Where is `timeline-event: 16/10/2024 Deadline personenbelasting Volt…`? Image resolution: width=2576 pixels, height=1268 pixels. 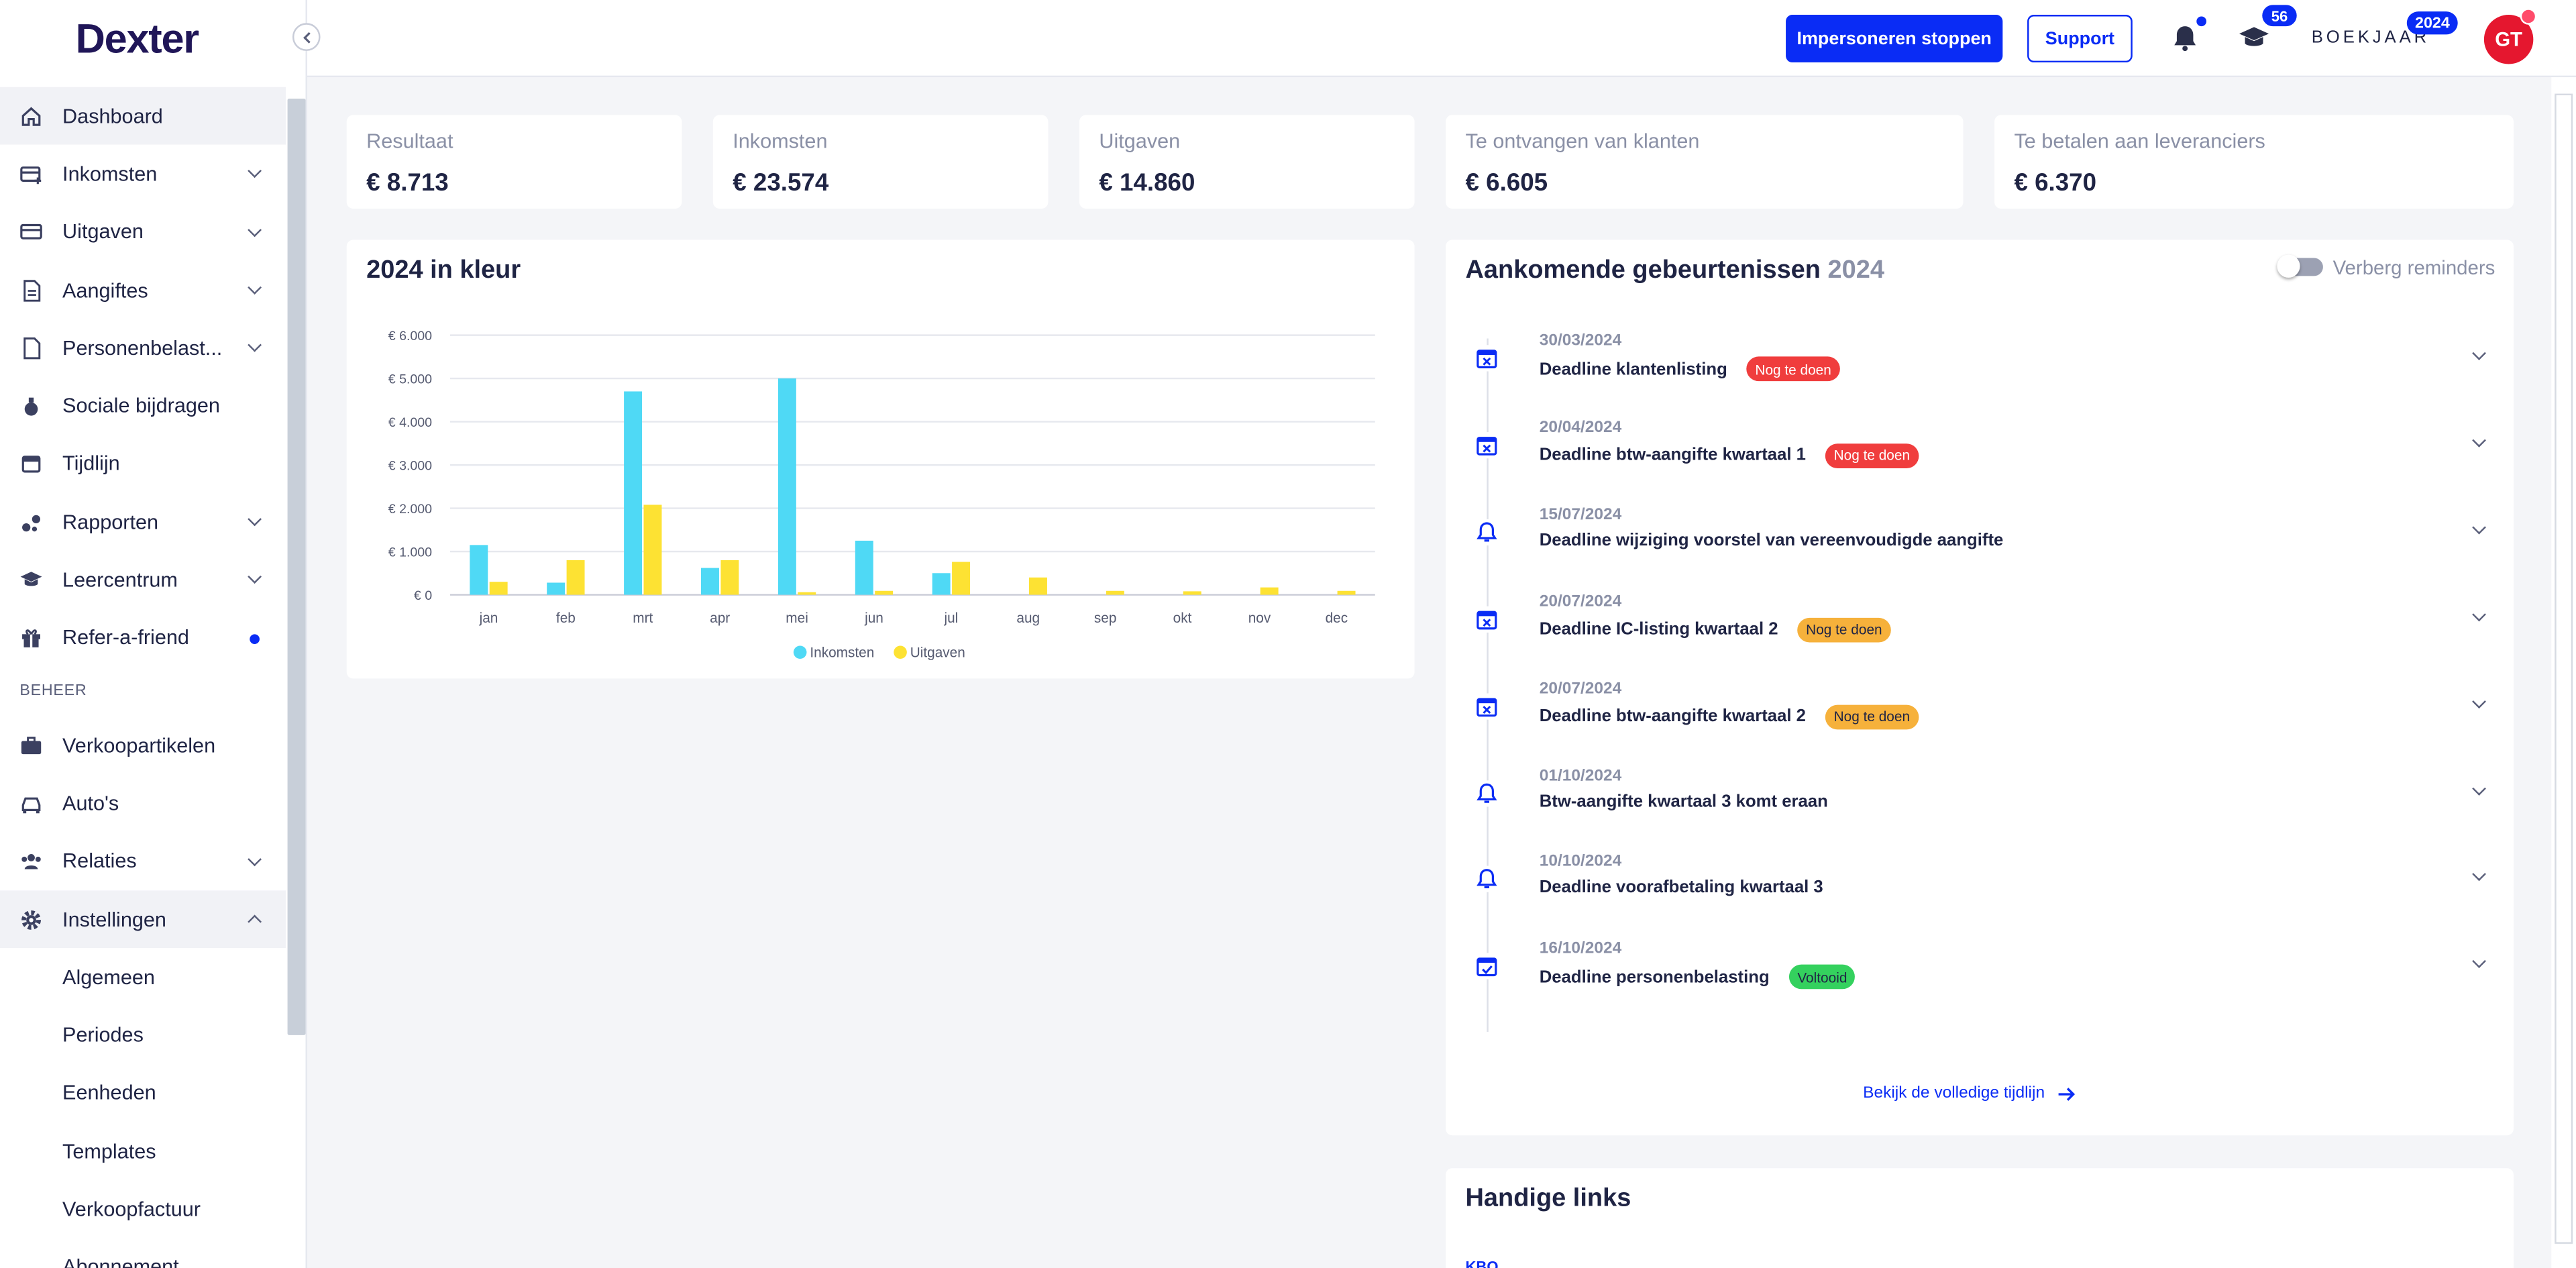 timeline-event: 16/10/2024 Deadline personenbelasting Volt… is located at coordinates (1981, 984).